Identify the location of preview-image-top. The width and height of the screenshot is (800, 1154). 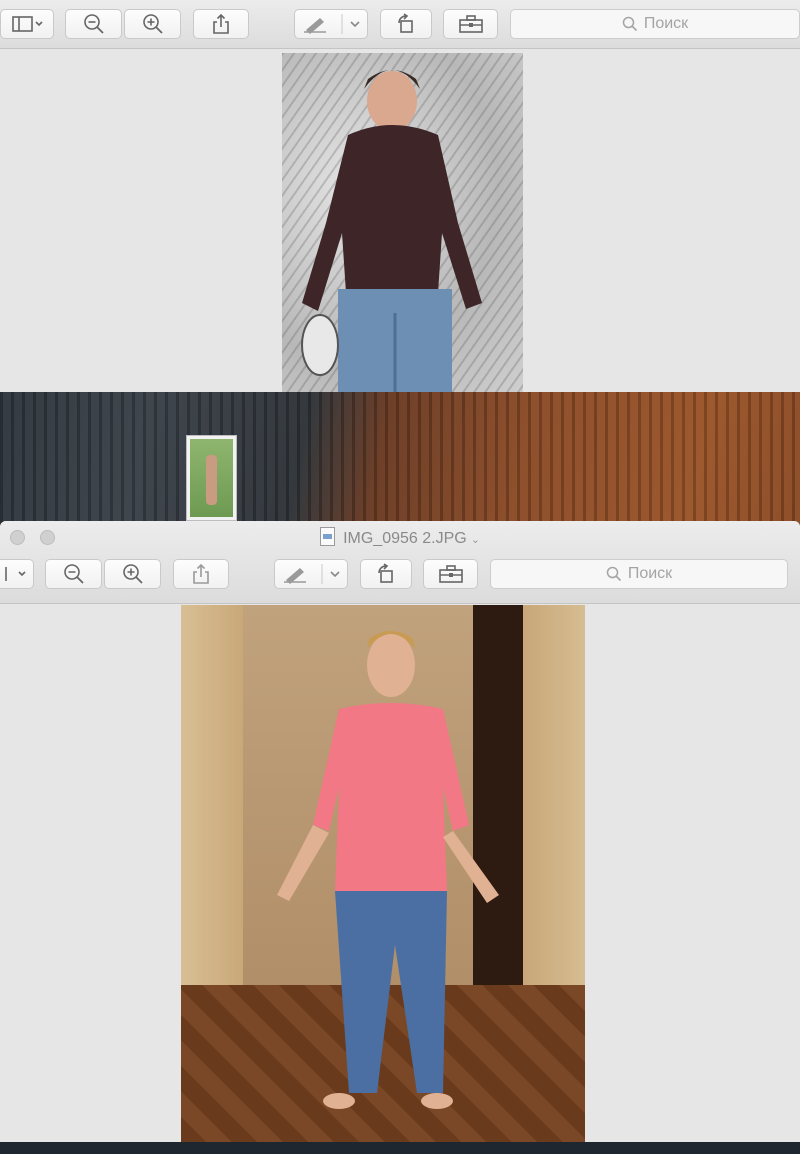
(402, 222).